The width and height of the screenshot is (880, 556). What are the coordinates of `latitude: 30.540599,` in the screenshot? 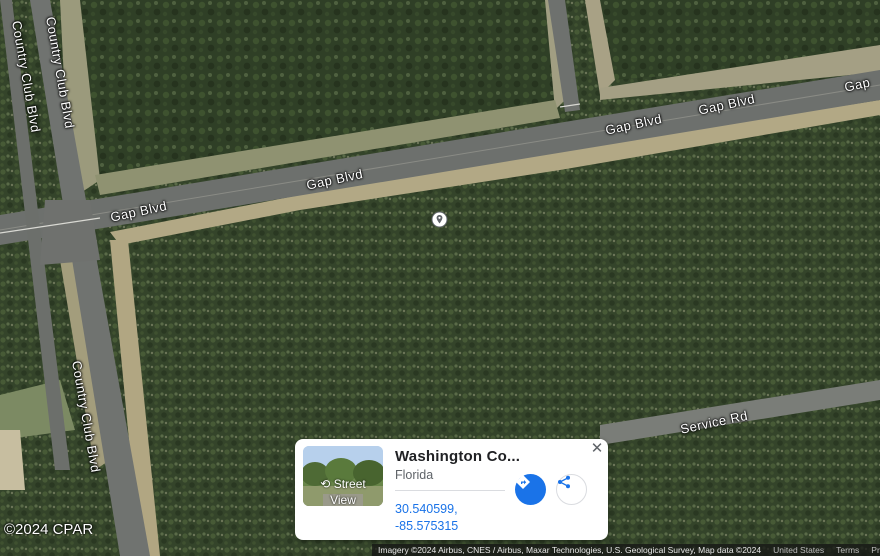 It's located at (426, 509).